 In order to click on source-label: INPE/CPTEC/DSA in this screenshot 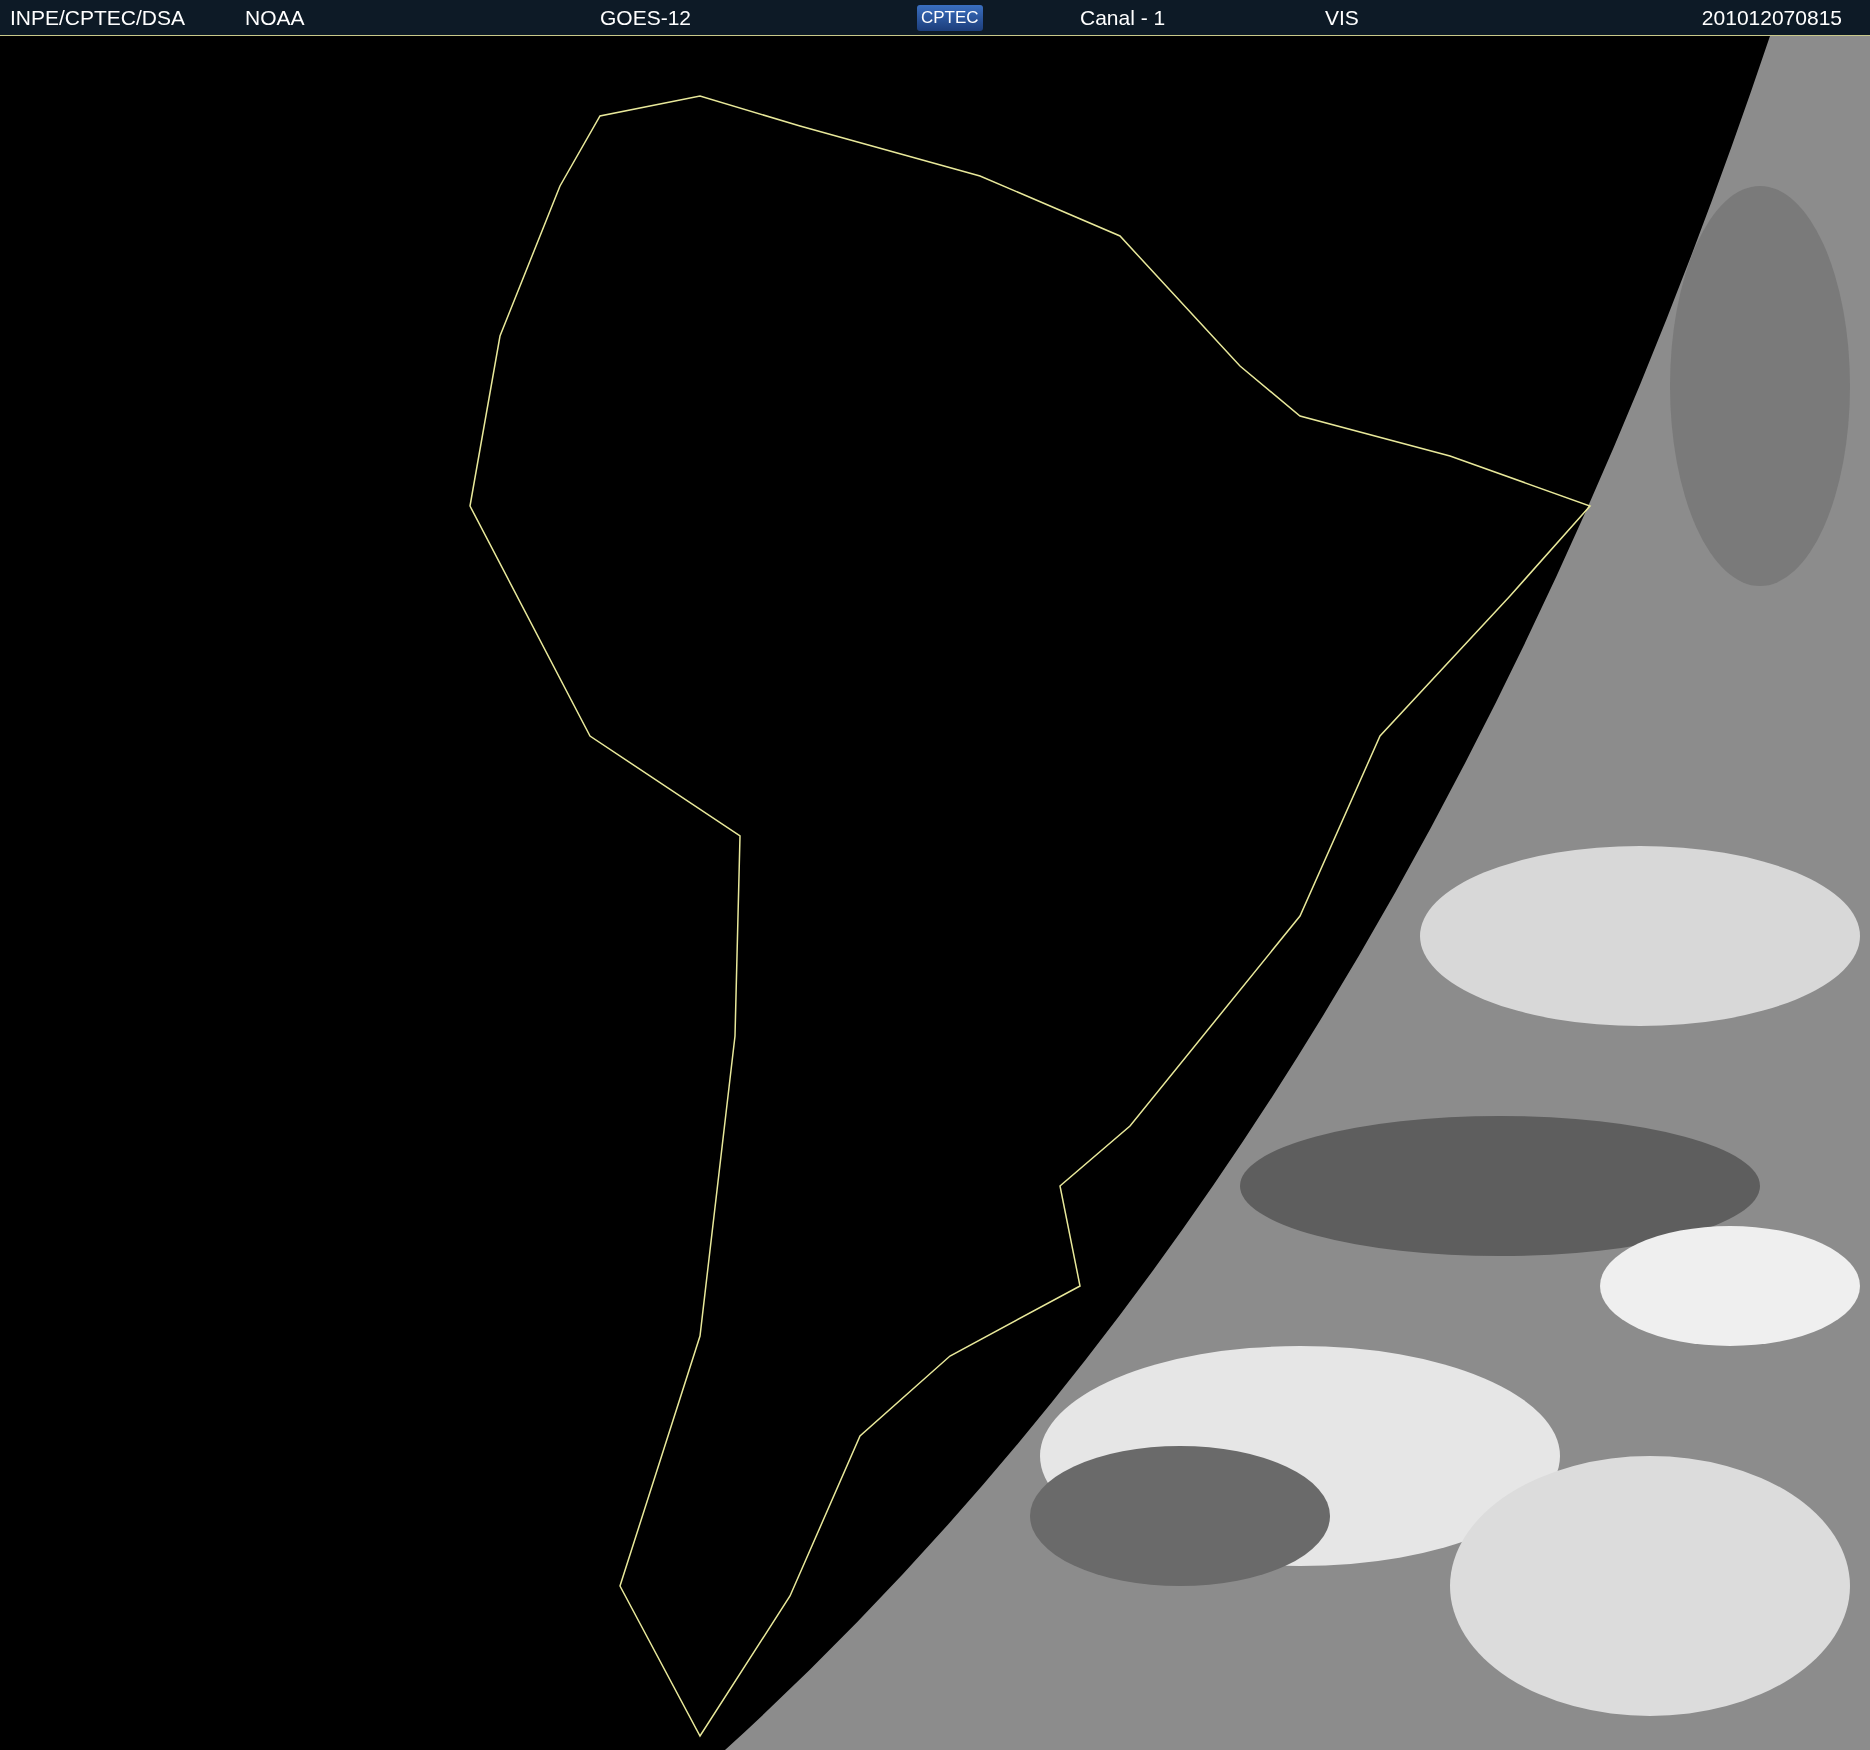, I will do `click(98, 17)`.